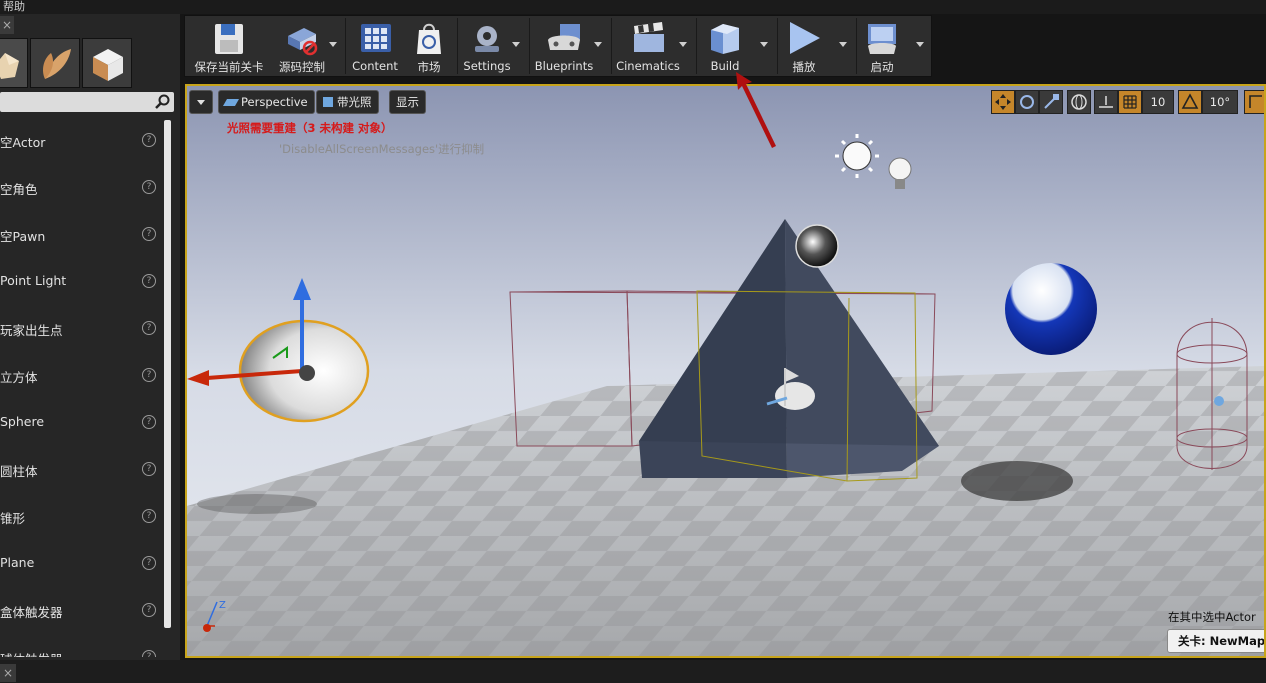 The height and width of the screenshot is (683, 1266). I want to click on level-prefix: 关卡:, so click(1194, 641).